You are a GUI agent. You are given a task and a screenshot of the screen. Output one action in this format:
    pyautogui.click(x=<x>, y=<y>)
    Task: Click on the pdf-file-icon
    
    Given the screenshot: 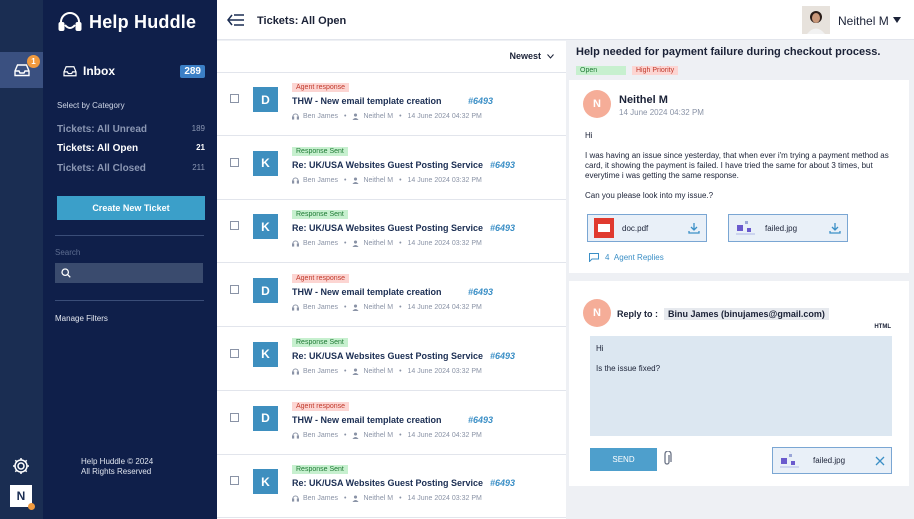 What is the action you would take?
    pyautogui.click(x=604, y=228)
    